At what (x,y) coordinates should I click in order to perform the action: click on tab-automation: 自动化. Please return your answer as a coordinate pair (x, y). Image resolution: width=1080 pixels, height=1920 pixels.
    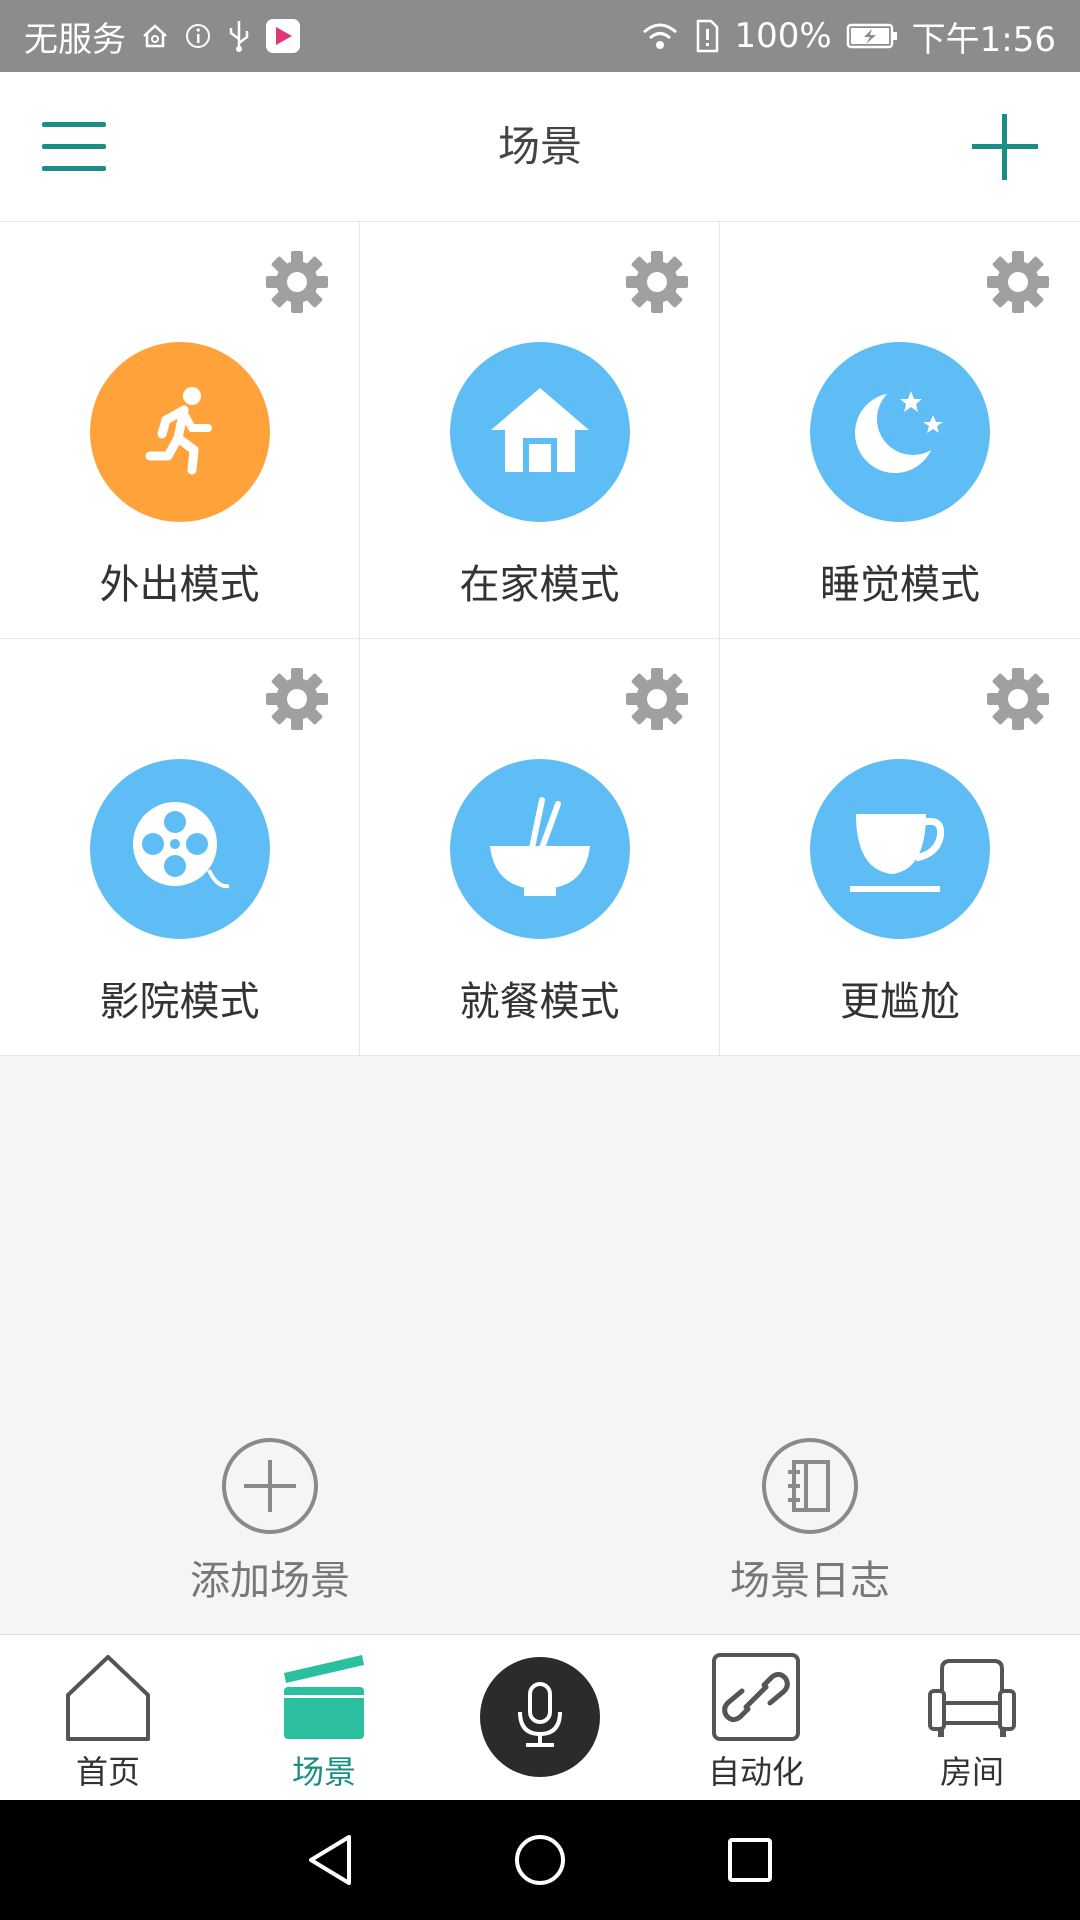
    Looking at the image, I should click on (756, 1718).